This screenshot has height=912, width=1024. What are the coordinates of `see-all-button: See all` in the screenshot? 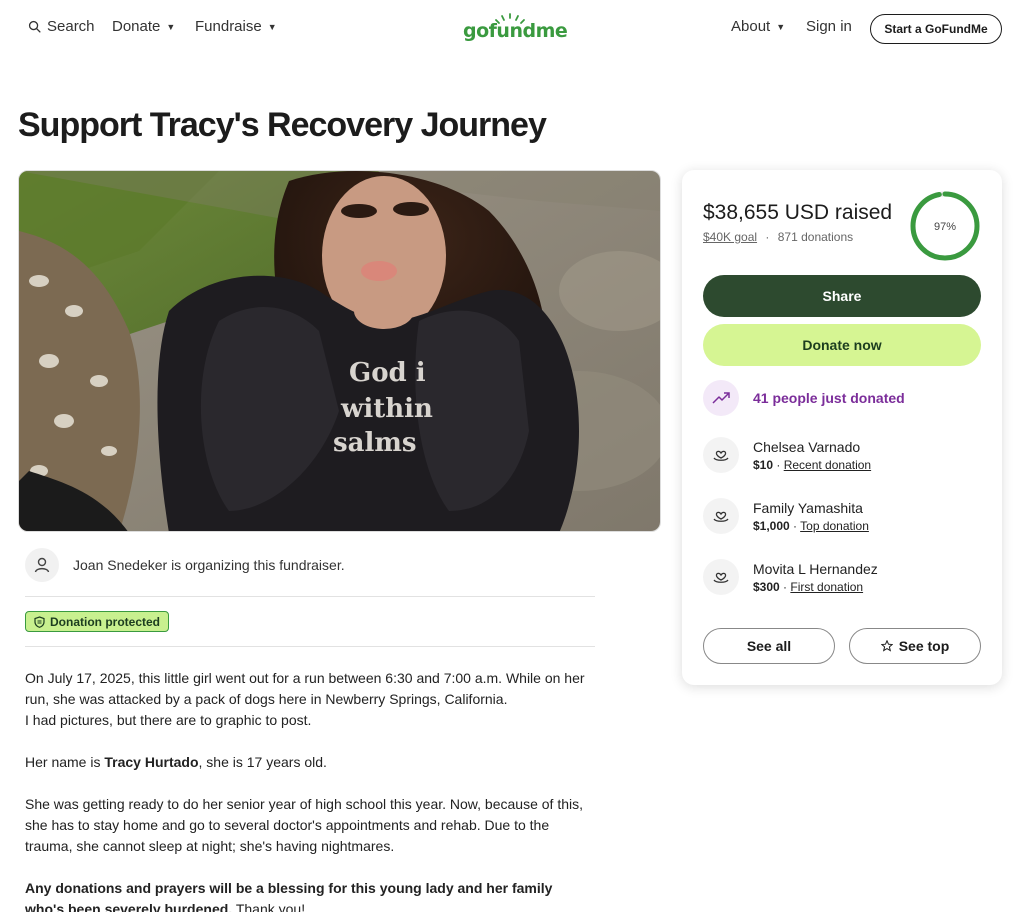 It's located at (769, 646).